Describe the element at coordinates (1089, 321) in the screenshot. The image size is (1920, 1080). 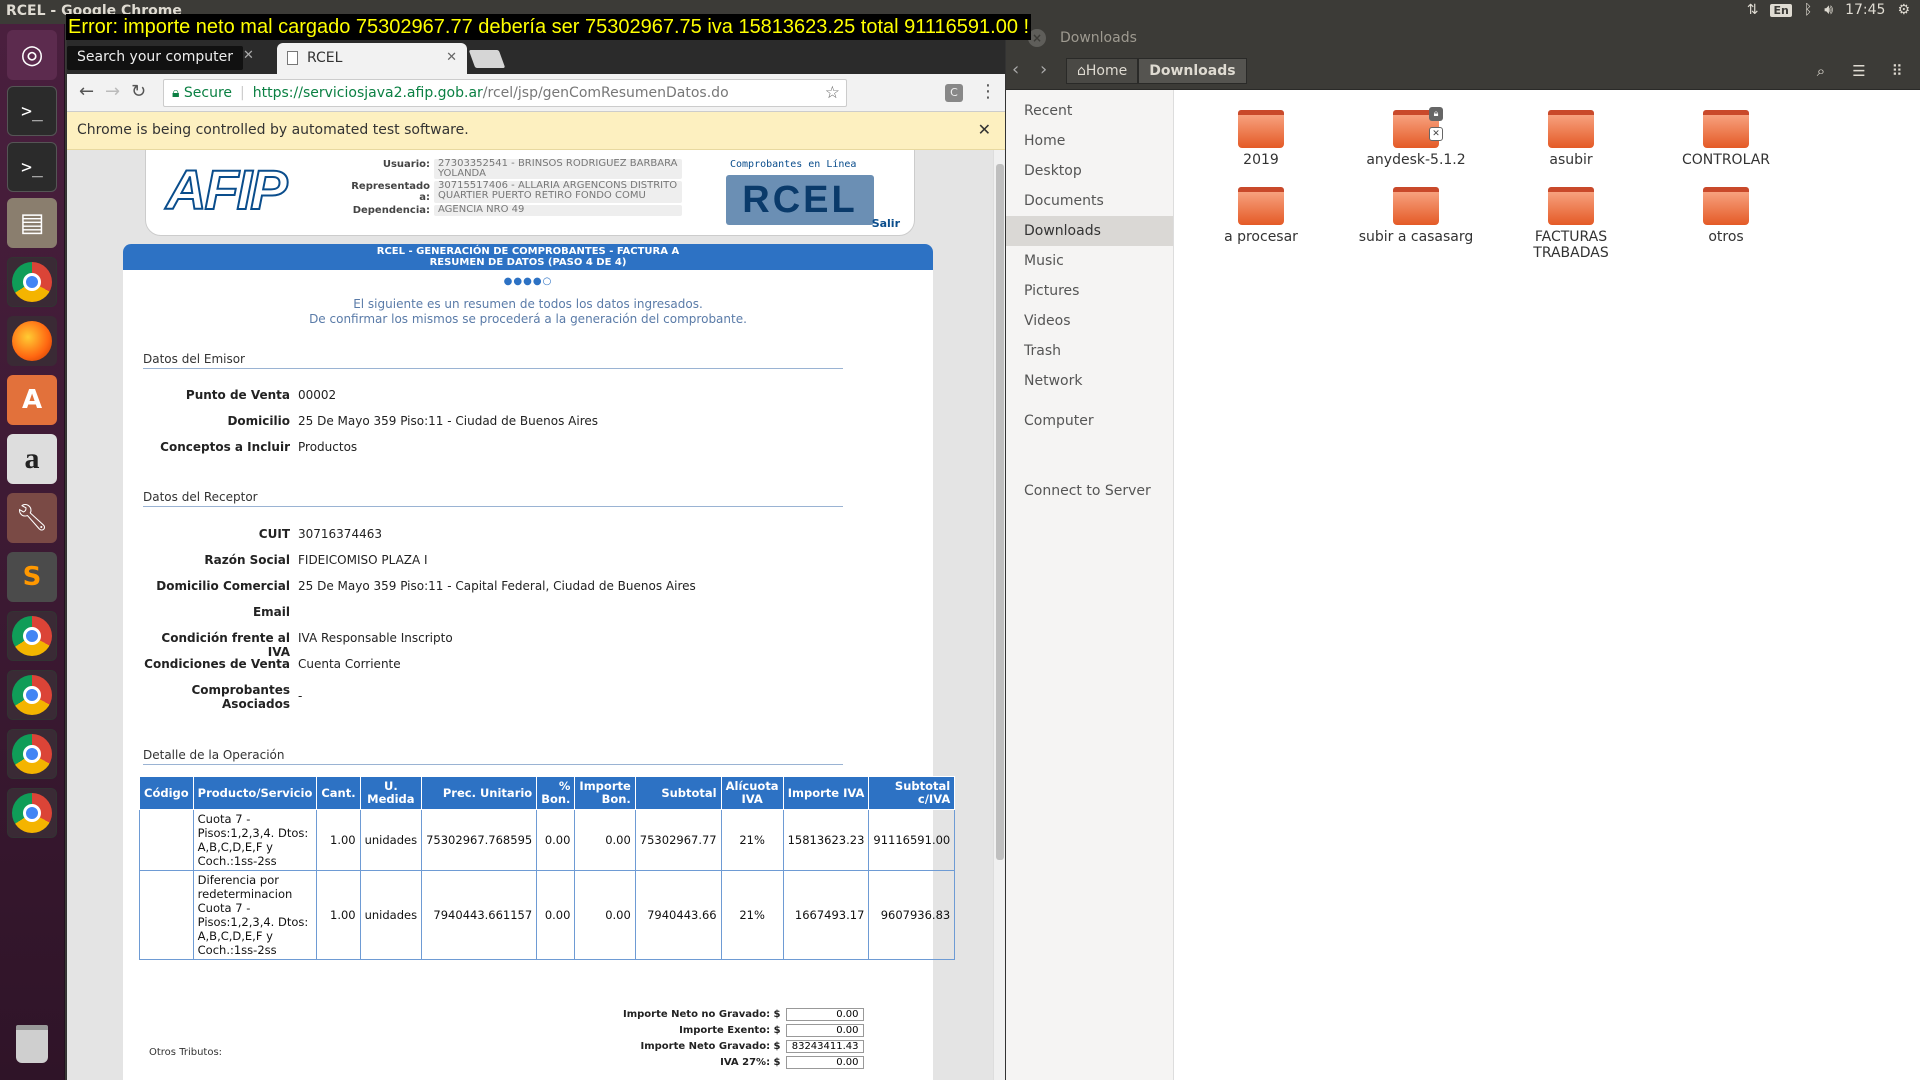
I see `sidebar-item-videos: Videos` at that location.